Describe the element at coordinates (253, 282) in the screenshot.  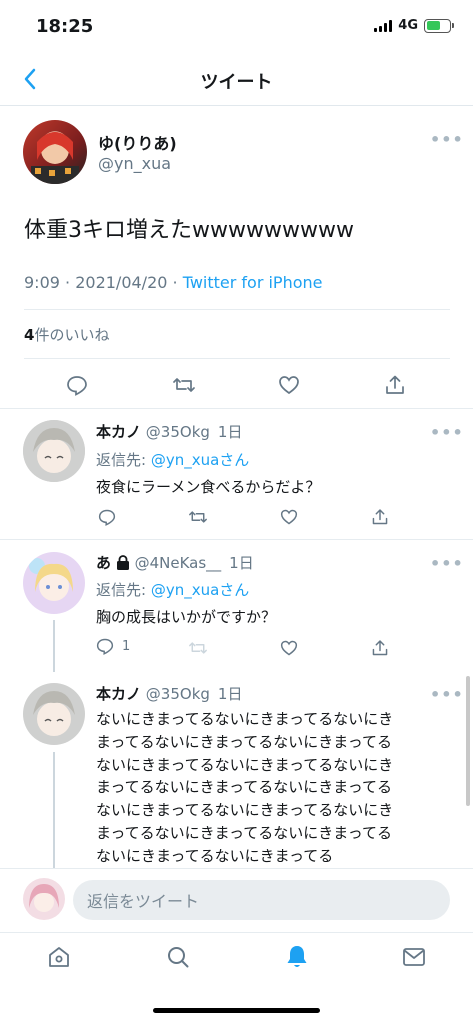
I see `tweet-client-link: Twitter for iPhone` at that location.